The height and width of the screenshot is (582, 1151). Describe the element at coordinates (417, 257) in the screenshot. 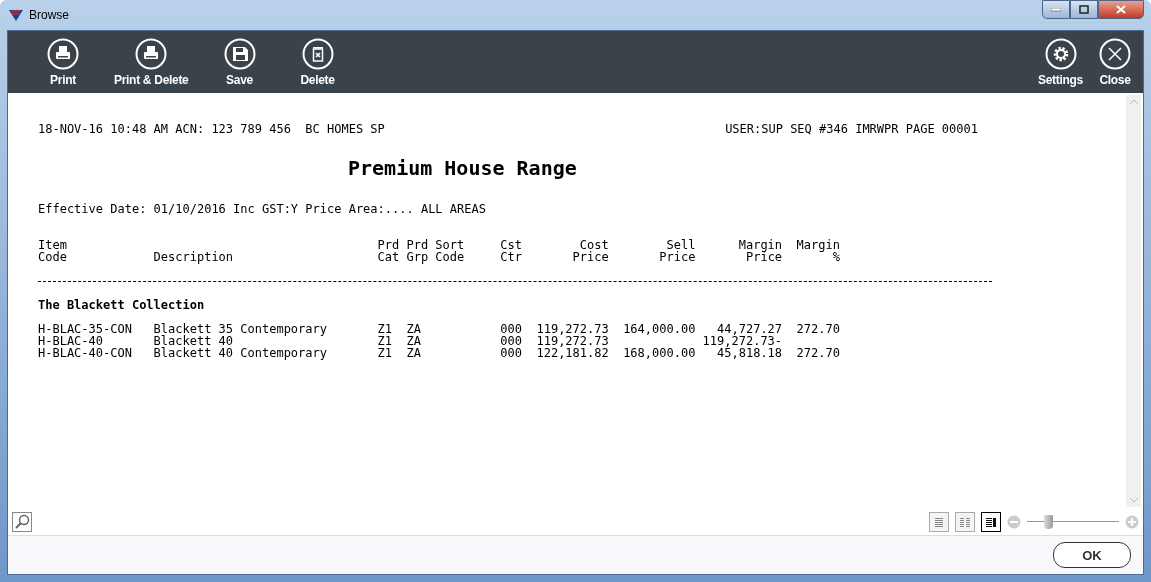

I see `column-header: Grp` at that location.